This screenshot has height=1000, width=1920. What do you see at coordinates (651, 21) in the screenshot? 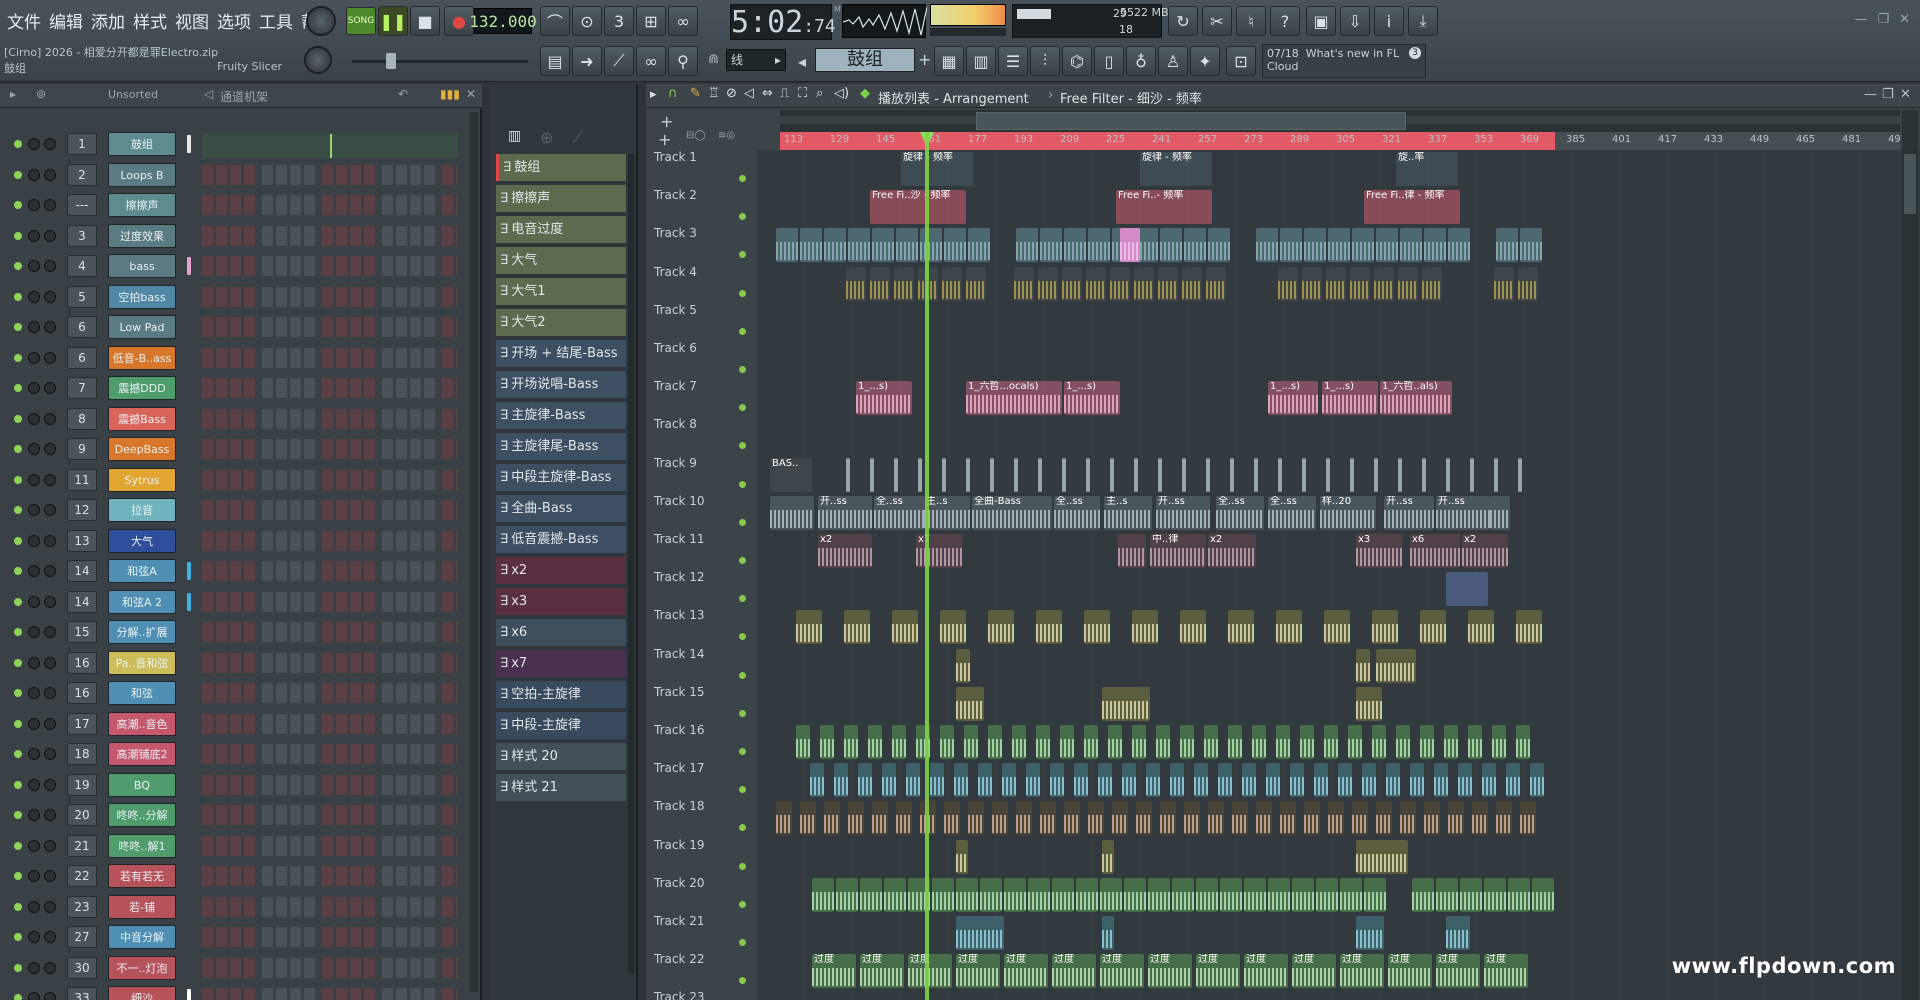
I see `step-edit-button: ⊞` at bounding box center [651, 21].